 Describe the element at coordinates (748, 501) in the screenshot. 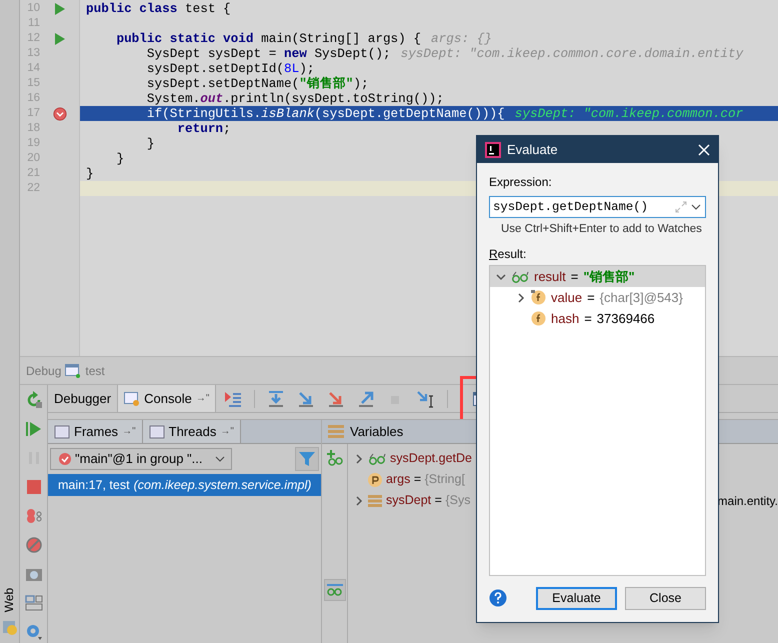

I see `variable-value-tail: main.entity.` at that location.